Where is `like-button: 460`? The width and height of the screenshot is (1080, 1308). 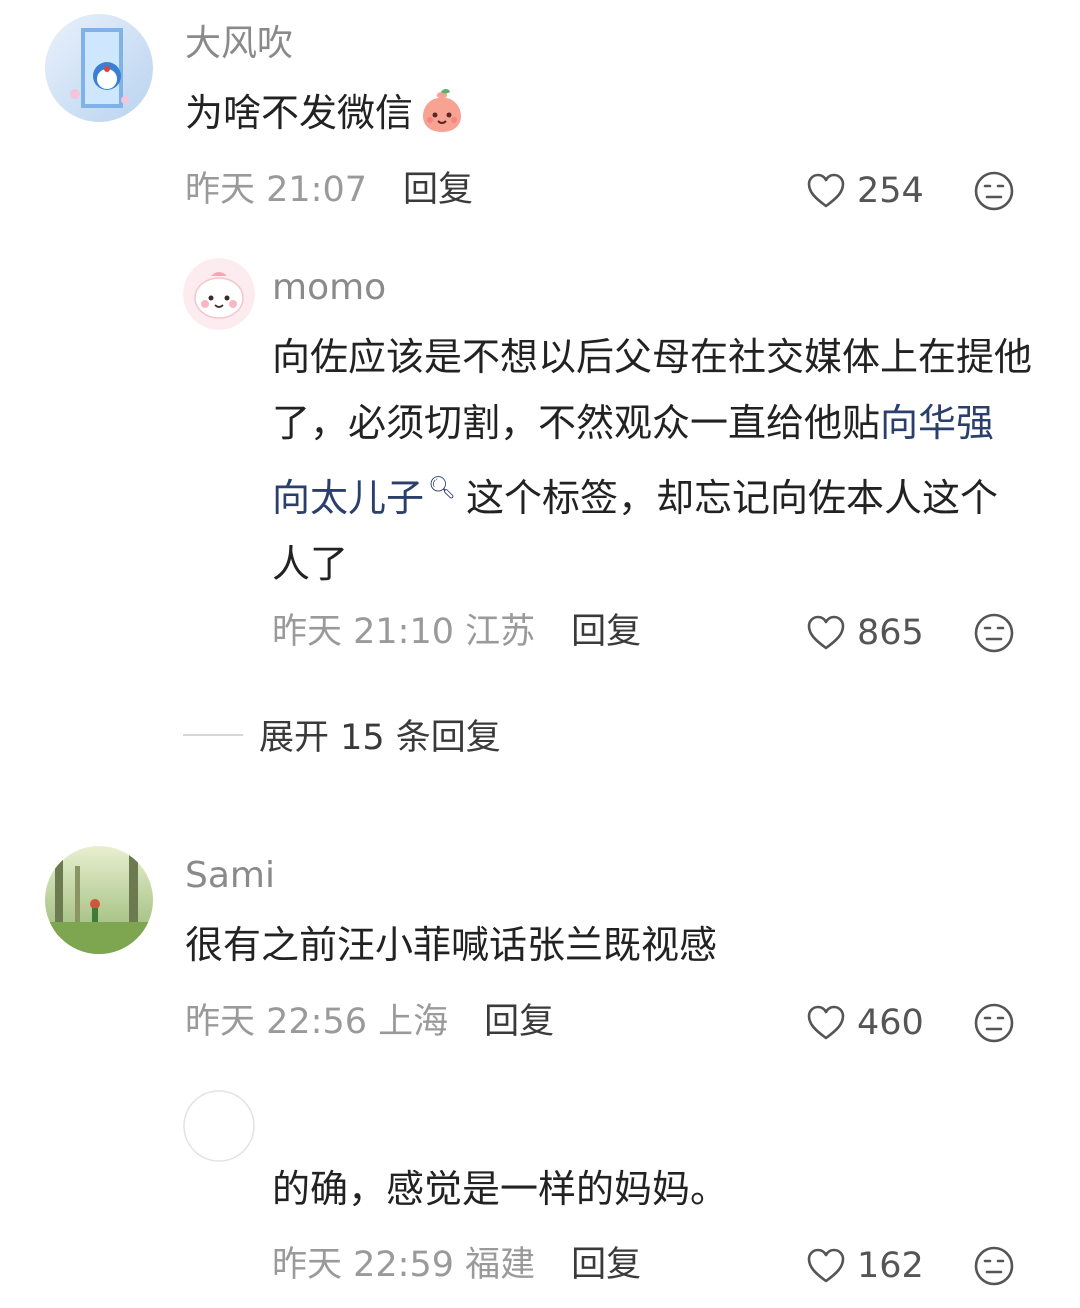
like-button: 460 is located at coordinates (864, 1023).